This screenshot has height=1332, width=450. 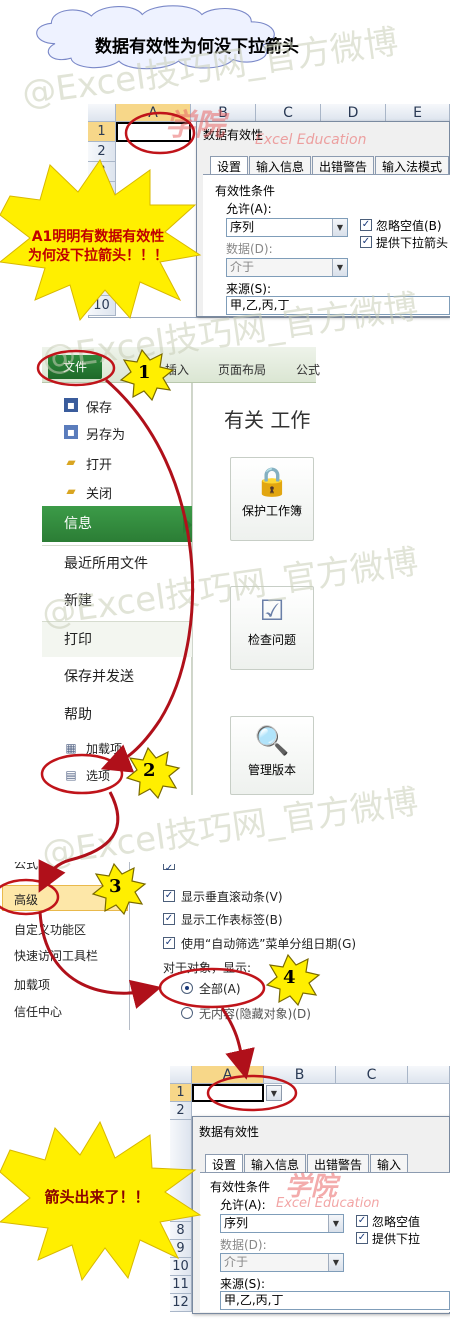 What do you see at coordinates (289, 977) in the screenshot?
I see `step-number-4: 4` at bounding box center [289, 977].